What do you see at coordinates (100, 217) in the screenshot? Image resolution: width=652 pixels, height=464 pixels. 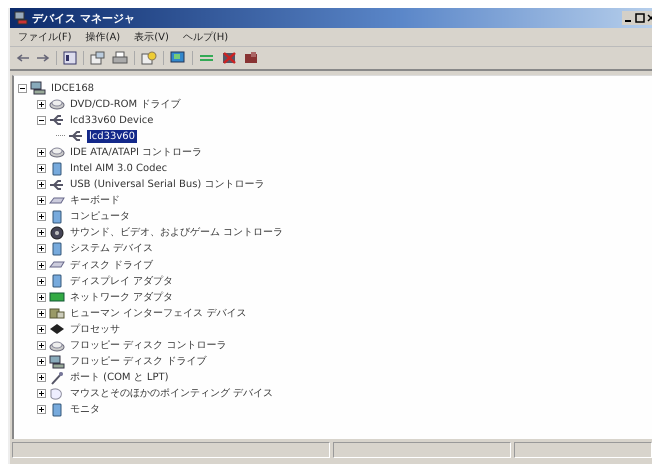 I see `tree-item: コンピュータ` at bounding box center [100, 217].